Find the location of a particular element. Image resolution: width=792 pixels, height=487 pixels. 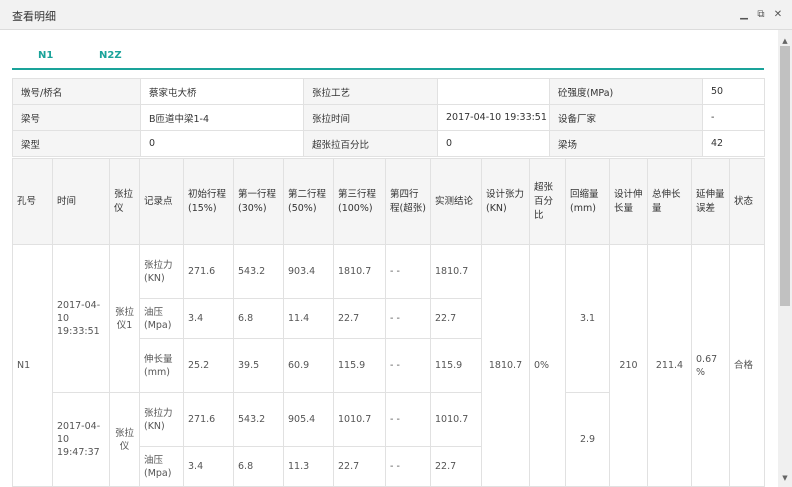

value-cell: 11.3 is located at coordinates (308, 466).